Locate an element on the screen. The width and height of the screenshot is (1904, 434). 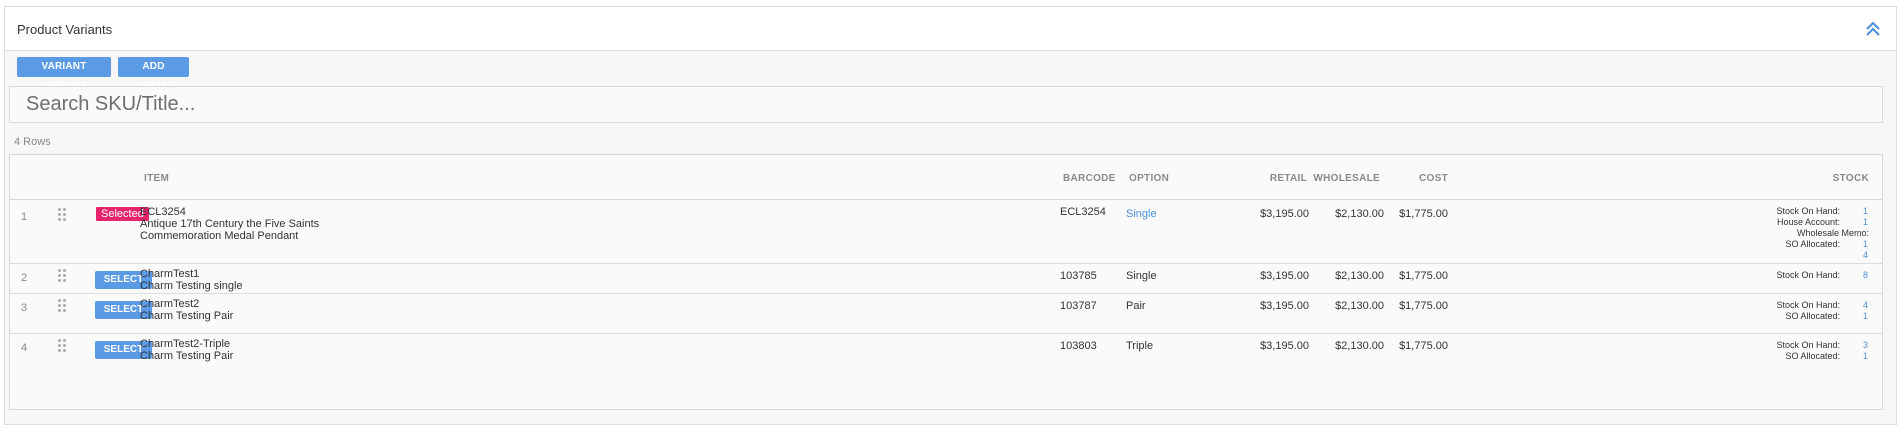
header-retail: RETAIL is located at coordinates (1288, 178).